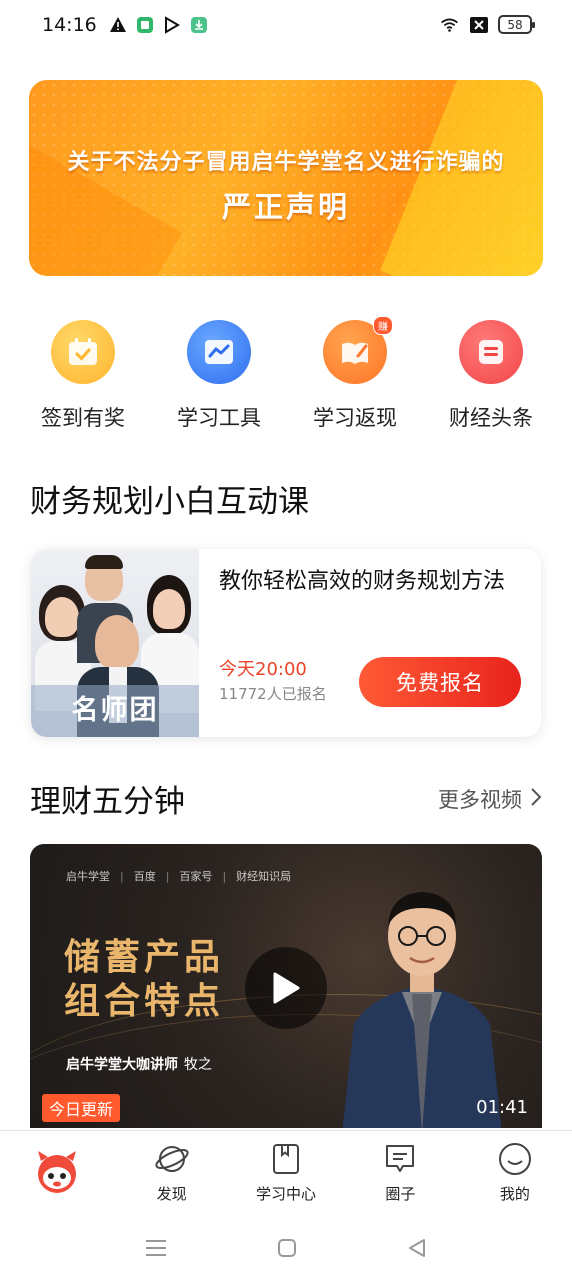 This screenshot has width=572, height=1280. What do you see at coordinates (198, 1065) in the screenshot?
I see `video-speaker: 牧之` at bounding box center [198, 1065].